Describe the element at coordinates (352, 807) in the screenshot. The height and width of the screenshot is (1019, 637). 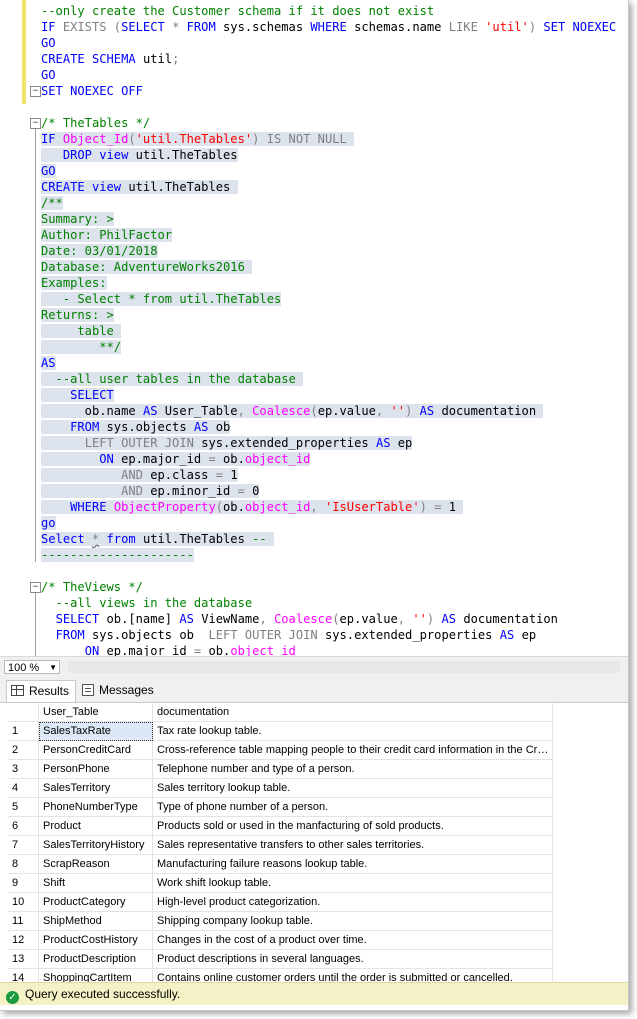
I see `cell-documentation: Type of phone number of a person.` at that location.